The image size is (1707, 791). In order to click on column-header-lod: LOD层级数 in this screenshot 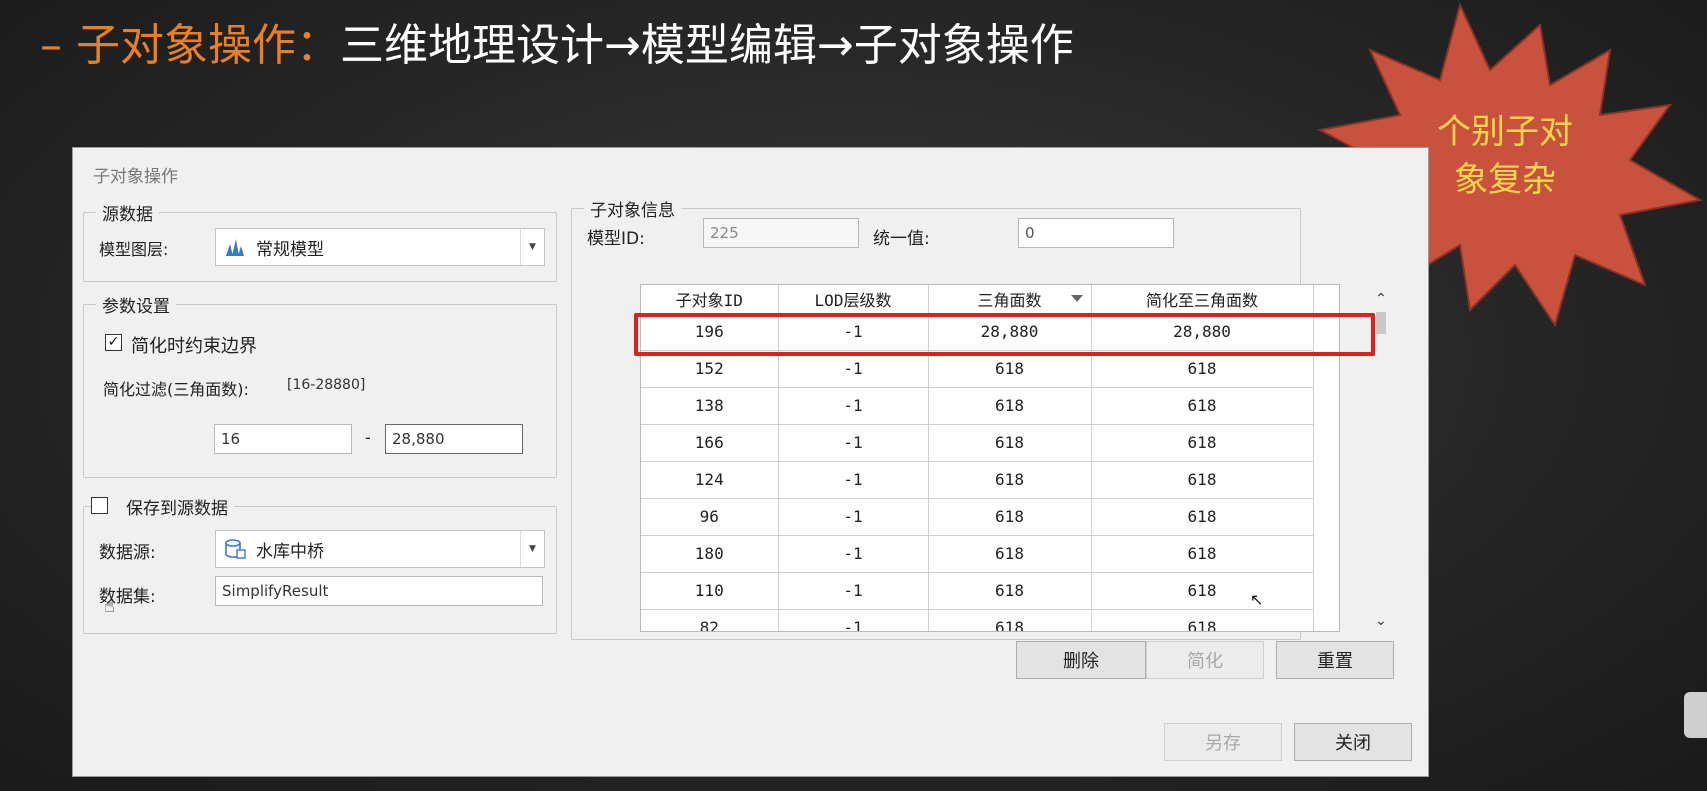, I will do `click(853, 299)`.